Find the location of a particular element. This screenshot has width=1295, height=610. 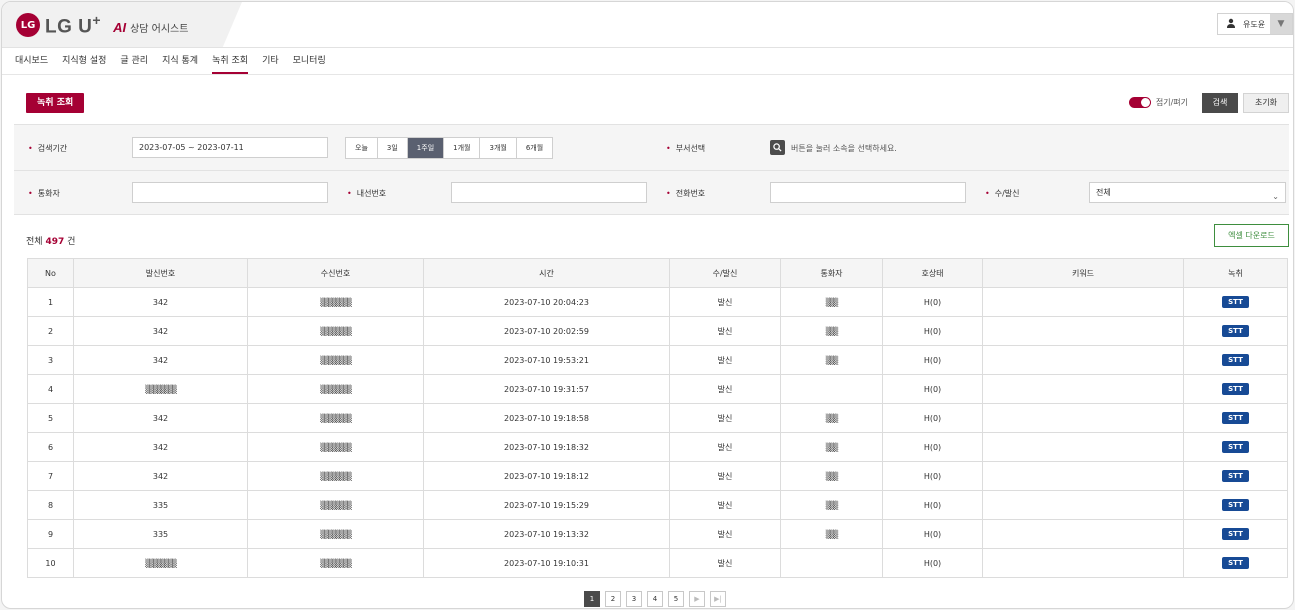

phone-label: 전화번호 is located at coordinates (685, 193).